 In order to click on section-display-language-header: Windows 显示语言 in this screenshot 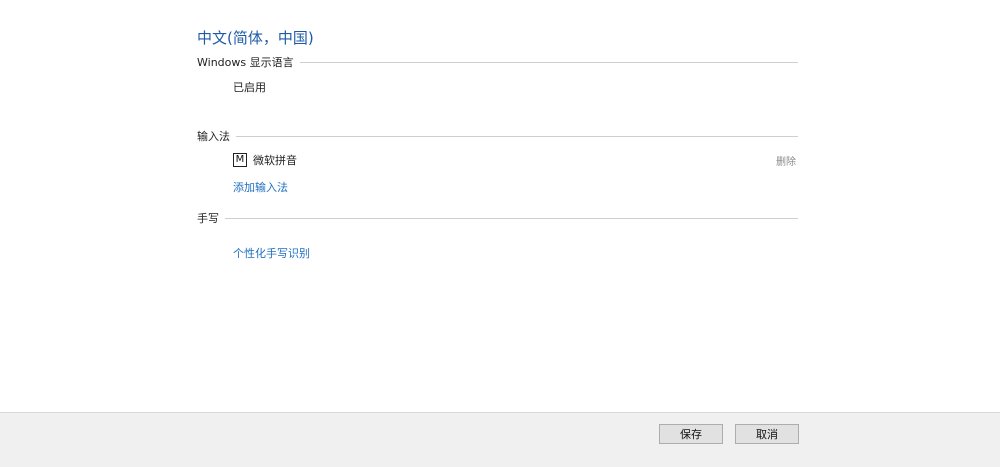, I will do `click(497, 62)`.